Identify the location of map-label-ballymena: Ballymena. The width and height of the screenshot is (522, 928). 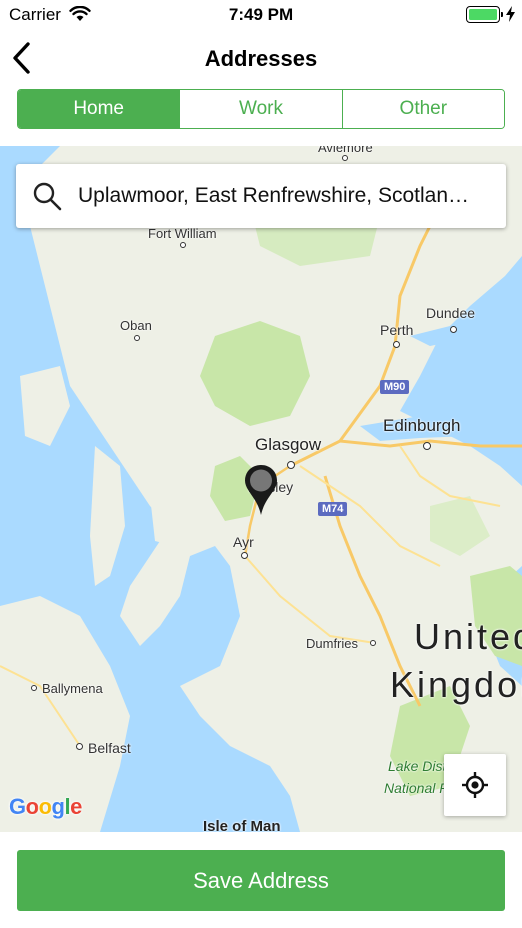
(72, 688).